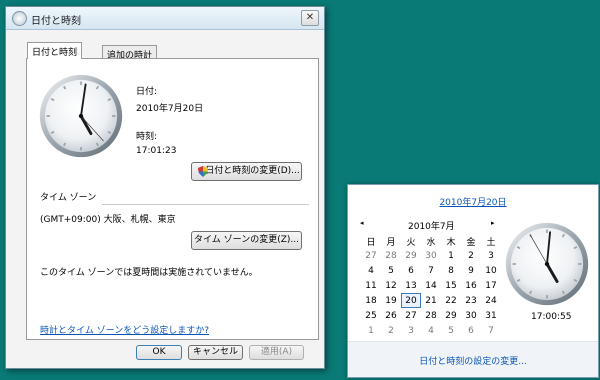 The width and height of the screenshot is (600, 380). I want to click on month-label: 2010年7月, so click(431, 225).